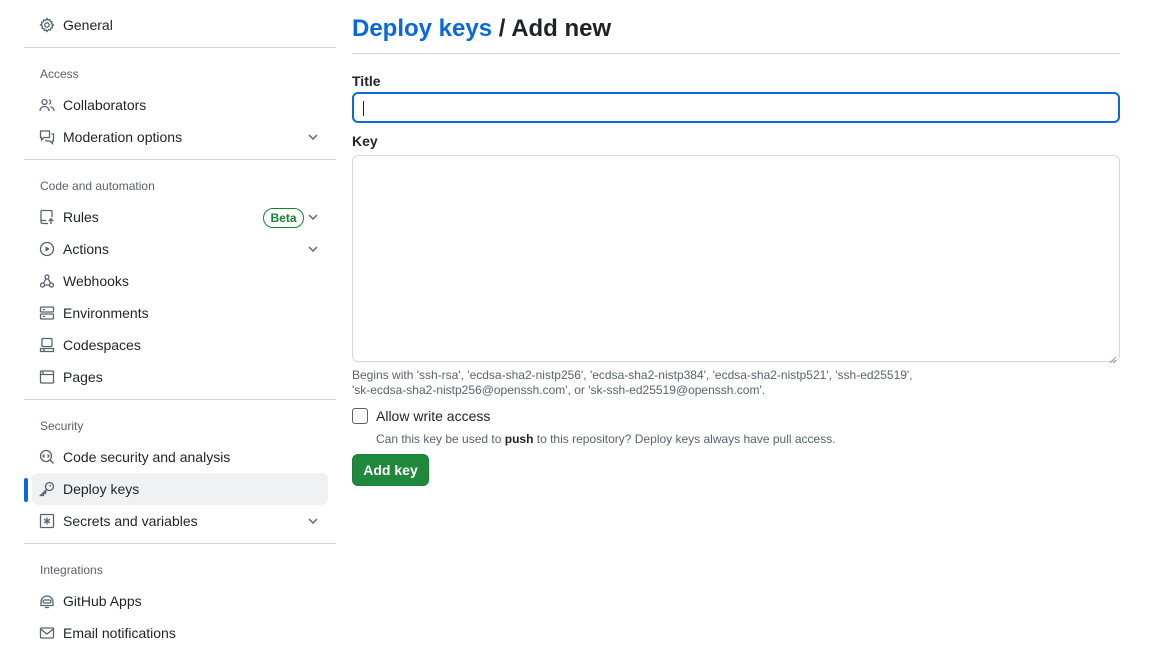 Image resolution: width=1162 pixels, height=663 pixels. What do you see at coordinates (433, 416) in the screenshot?
I see `allow-write-label: Allow write access` at bounding box center [433, 416].